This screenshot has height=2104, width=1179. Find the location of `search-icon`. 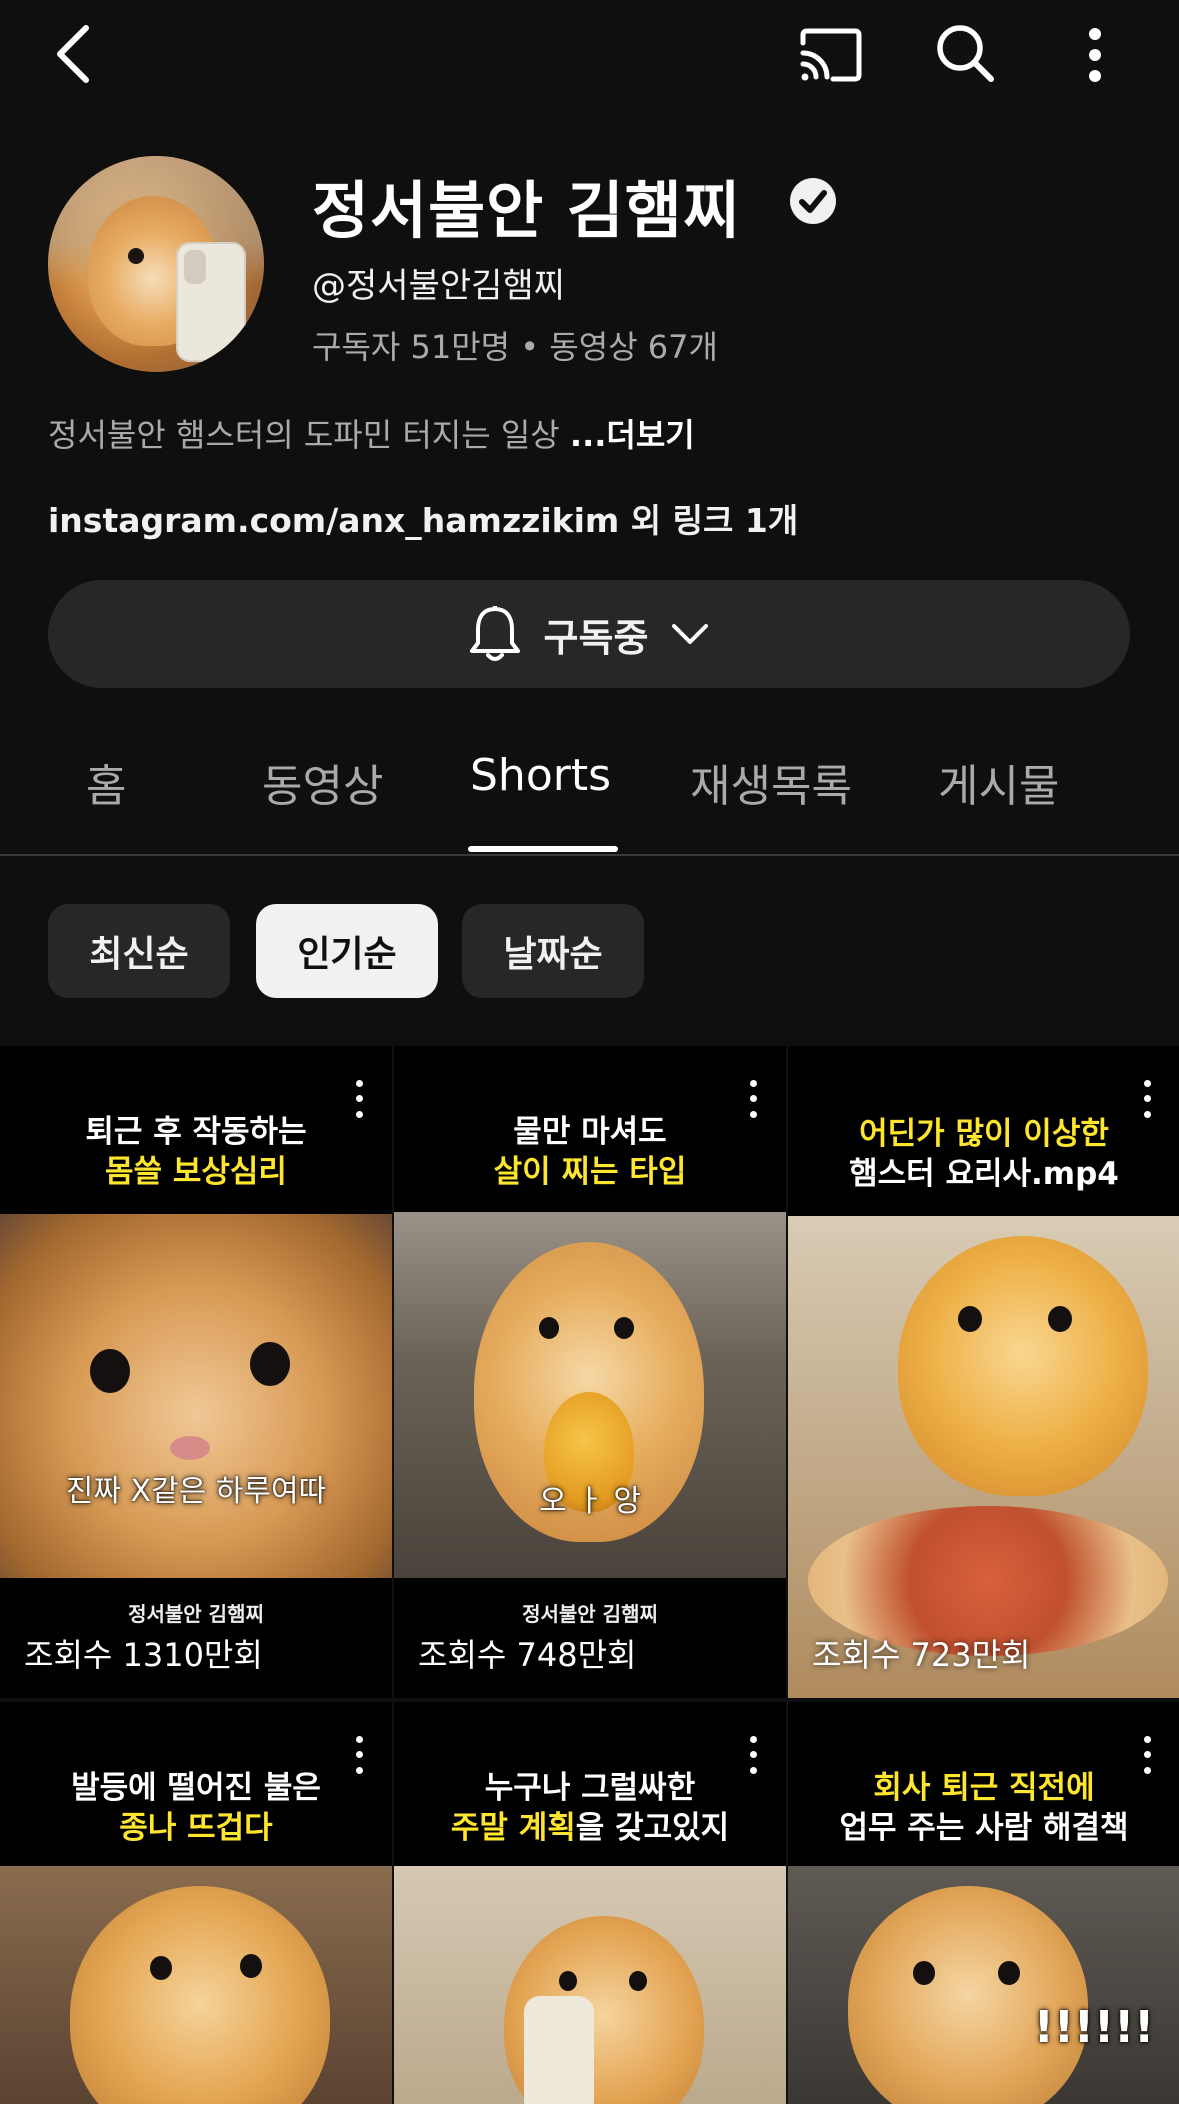

search-icon is located at coordinates (965, 53).